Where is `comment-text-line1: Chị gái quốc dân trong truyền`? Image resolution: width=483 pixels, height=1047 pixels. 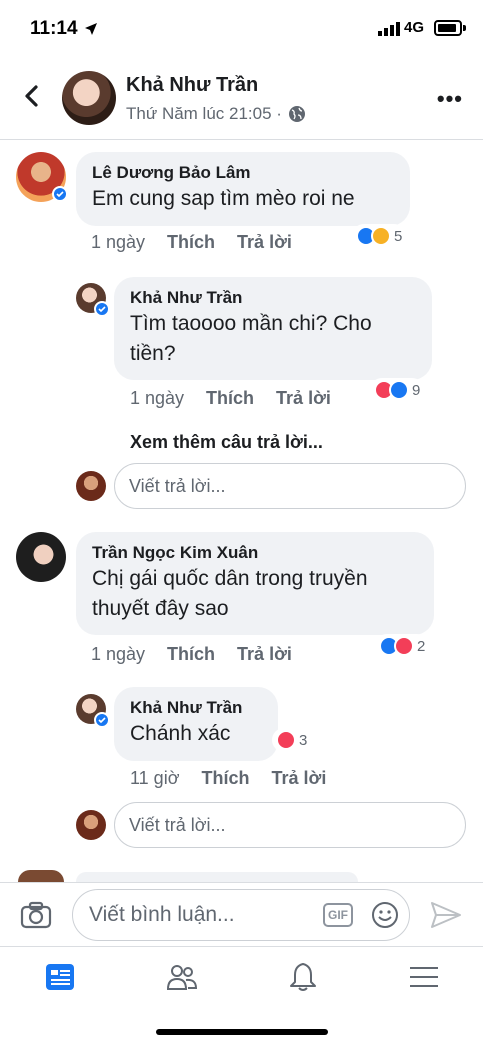
comment-text-line1: Chị gái quốc dân trong truyền is located at coordinates (230, 578).